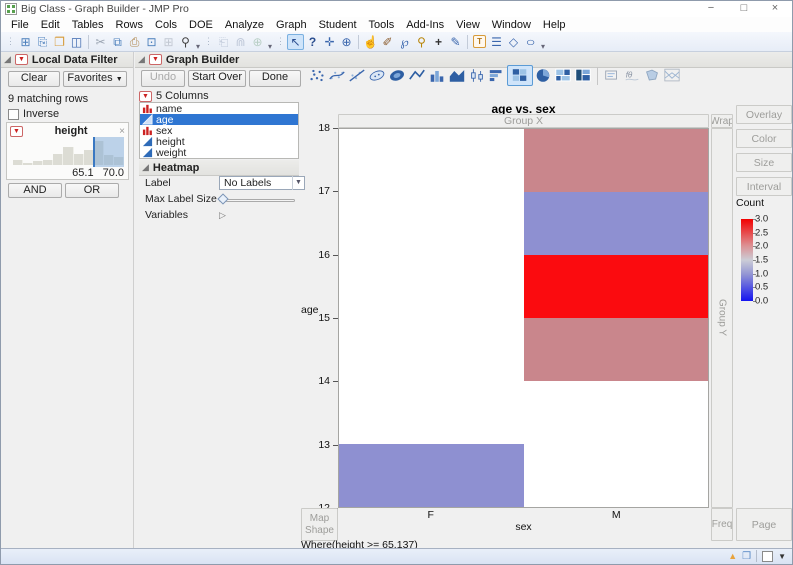 The height and width of the screenshot is (565, 793). I want to click on inverse-checkbox, so click(13, 114).